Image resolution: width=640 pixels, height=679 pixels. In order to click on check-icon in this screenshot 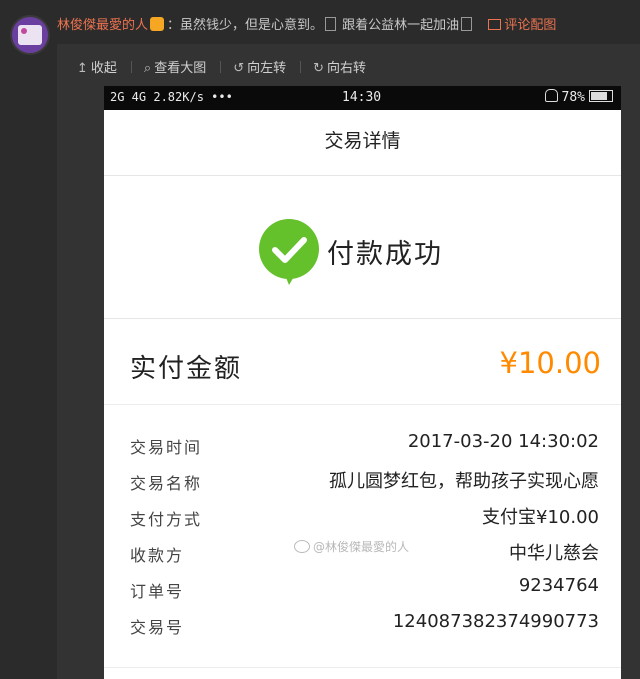, I will do `click(289, 252)`.